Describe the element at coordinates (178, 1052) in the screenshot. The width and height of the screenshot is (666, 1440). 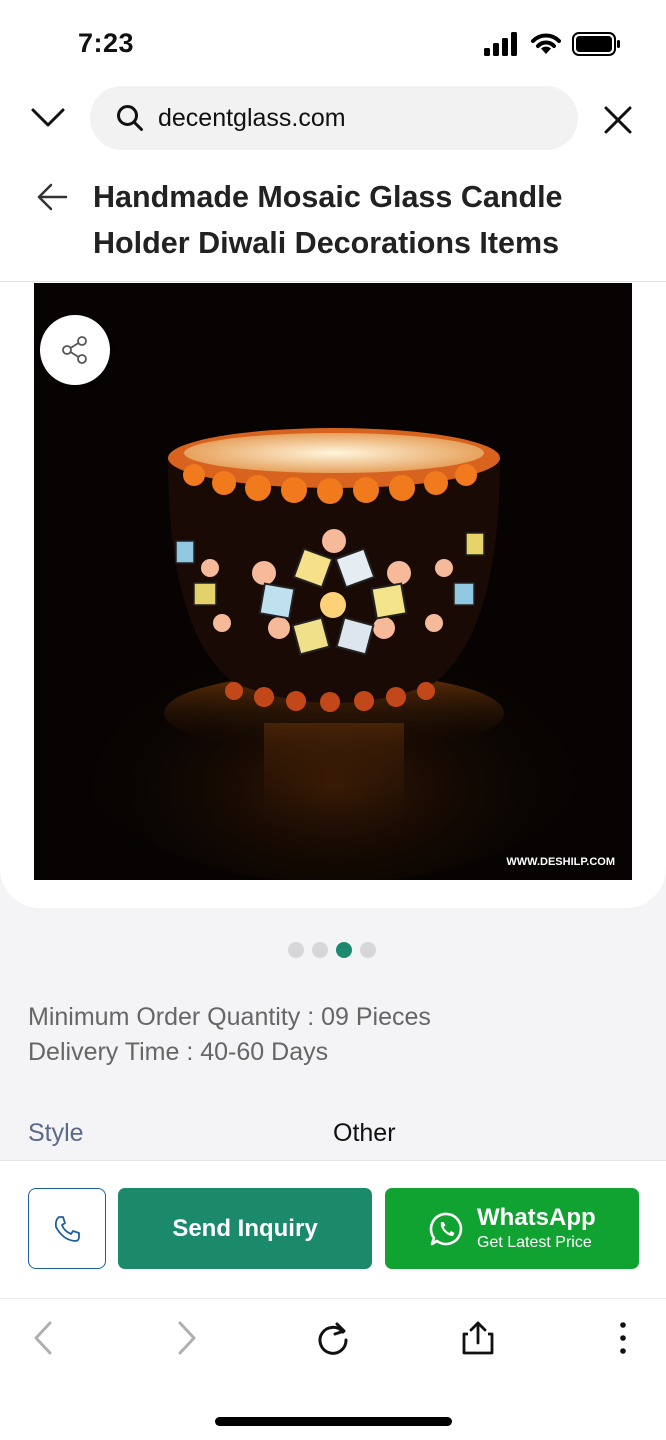
I see `delivery-time-text: Delivery Time : 40-60 Days` at that location.